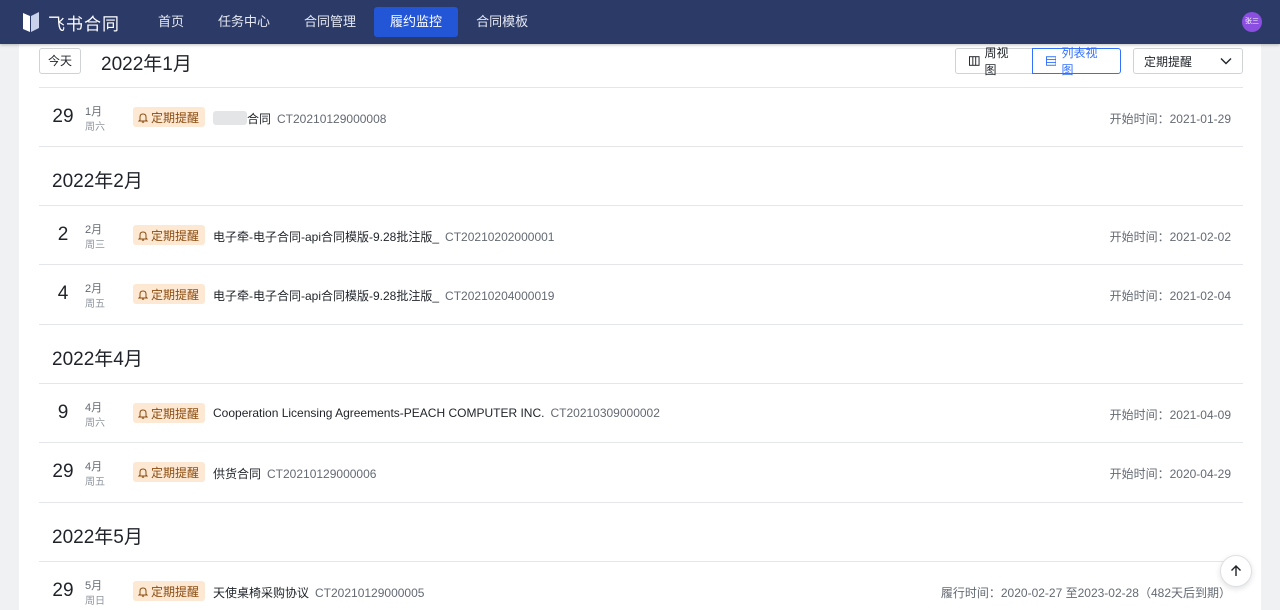 The image size is (1280, 610). I want to click on month-section-header: 2022年4月, so click(641, 353).